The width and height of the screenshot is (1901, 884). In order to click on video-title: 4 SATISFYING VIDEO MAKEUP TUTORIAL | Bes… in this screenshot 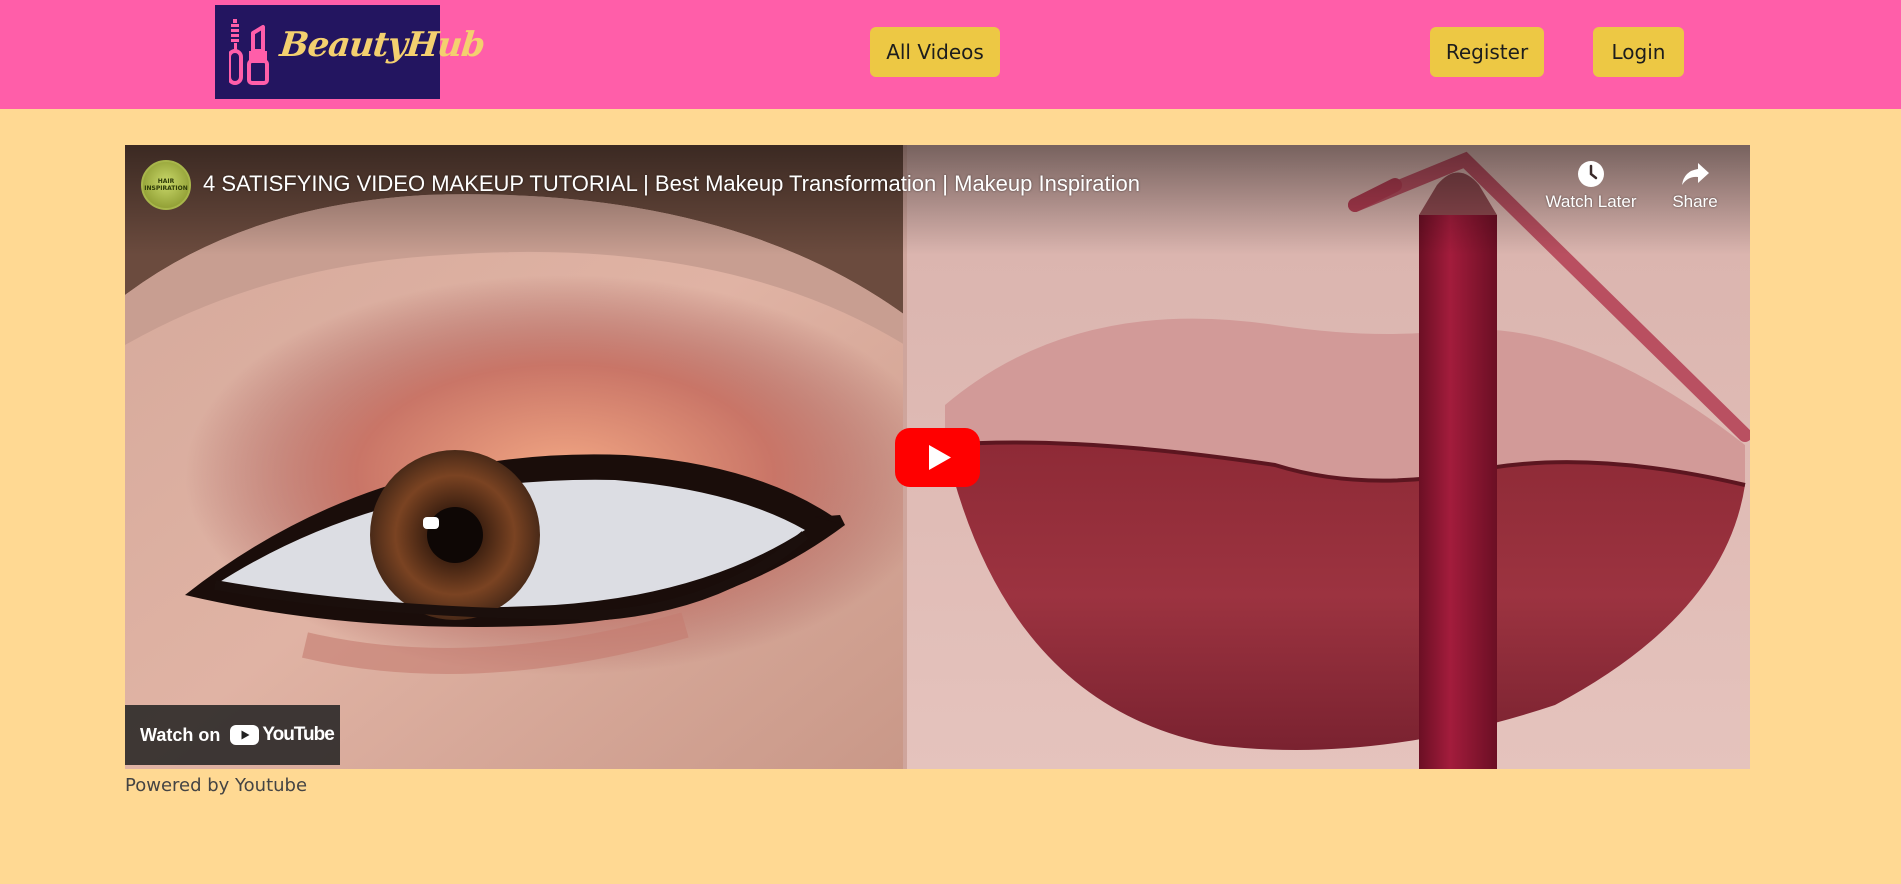, I will do `click(671, 184)`.